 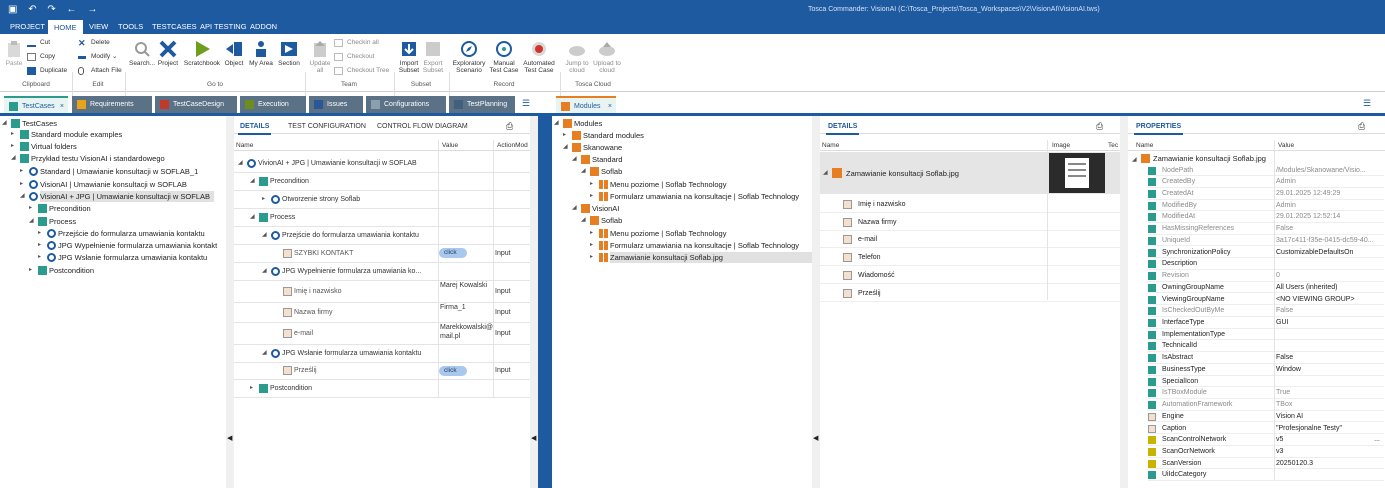 What do you see at coordinates (1315, 300) in the screenshot?
I see `property-value: <NO VIEWING GROUP>` at bounding box center [1315, 300].